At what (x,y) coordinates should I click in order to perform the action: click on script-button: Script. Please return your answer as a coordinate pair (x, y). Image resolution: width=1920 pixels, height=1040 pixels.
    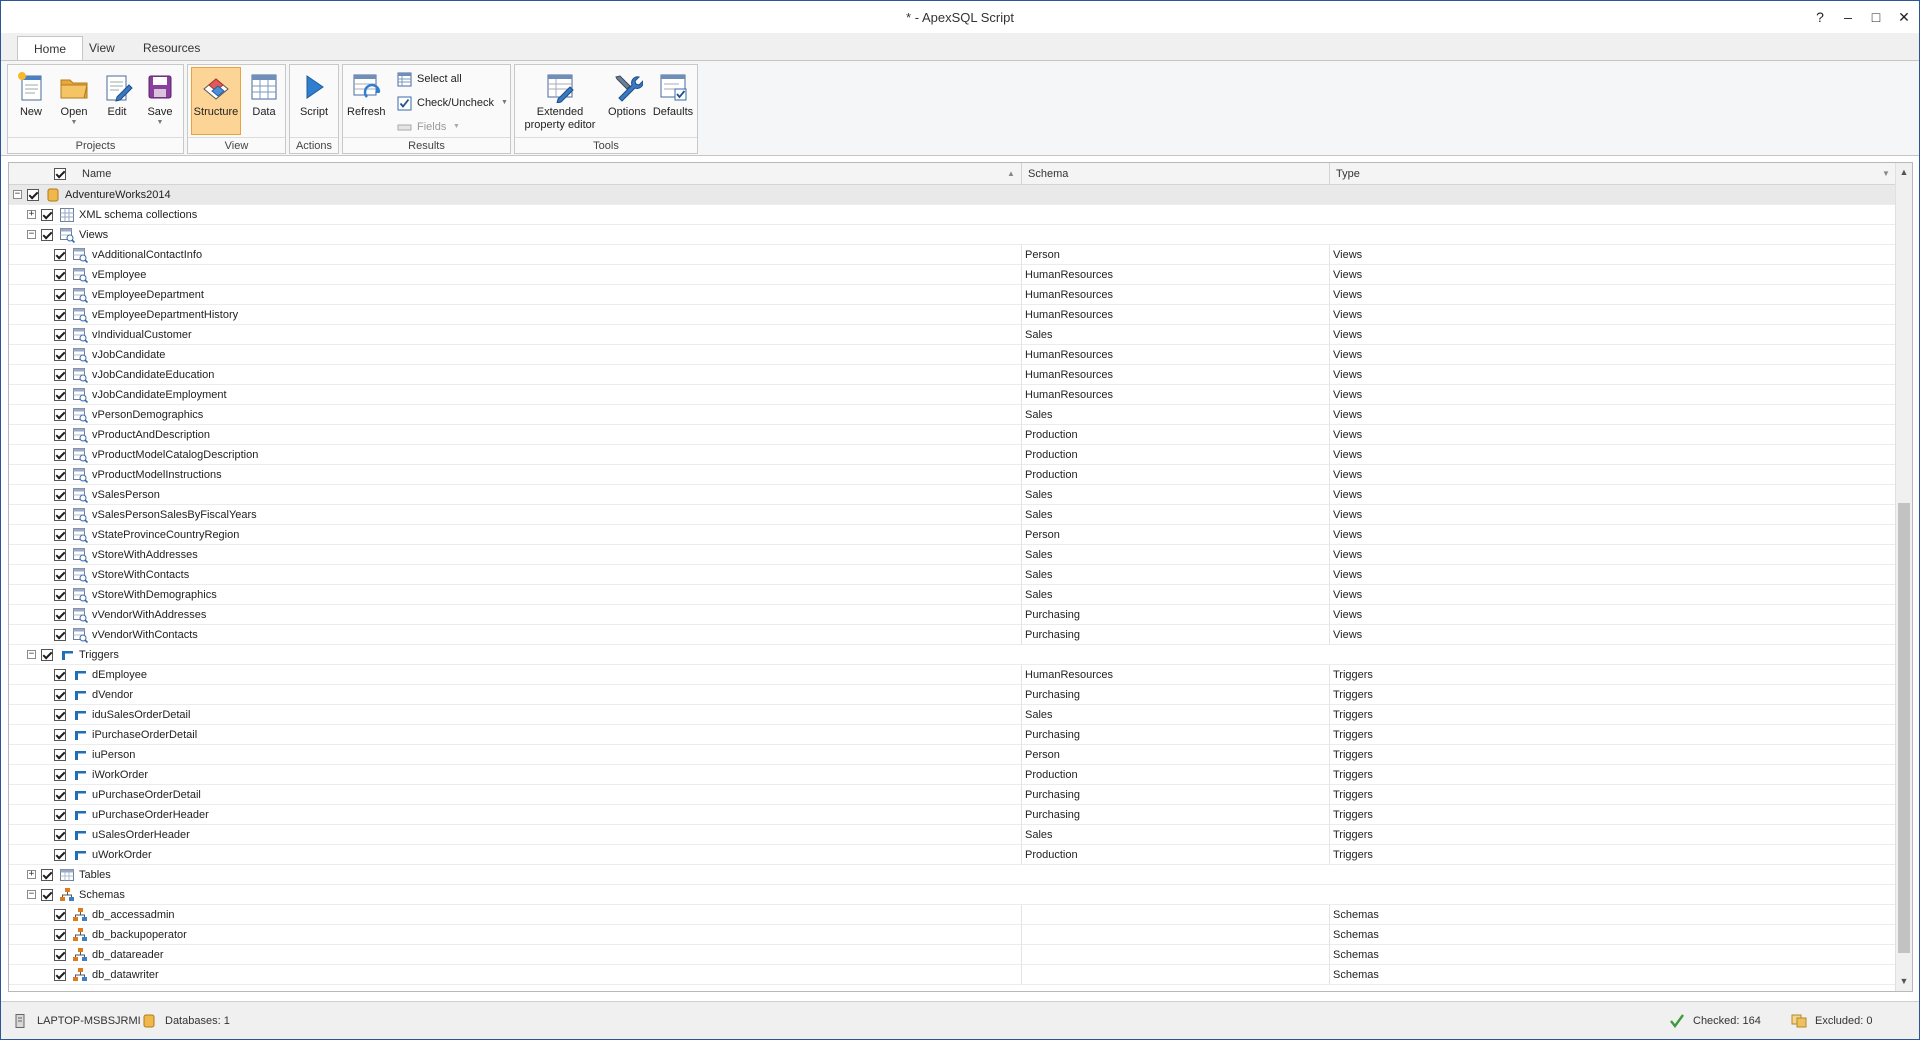
    Looking at the image, I should click on (314, 101).